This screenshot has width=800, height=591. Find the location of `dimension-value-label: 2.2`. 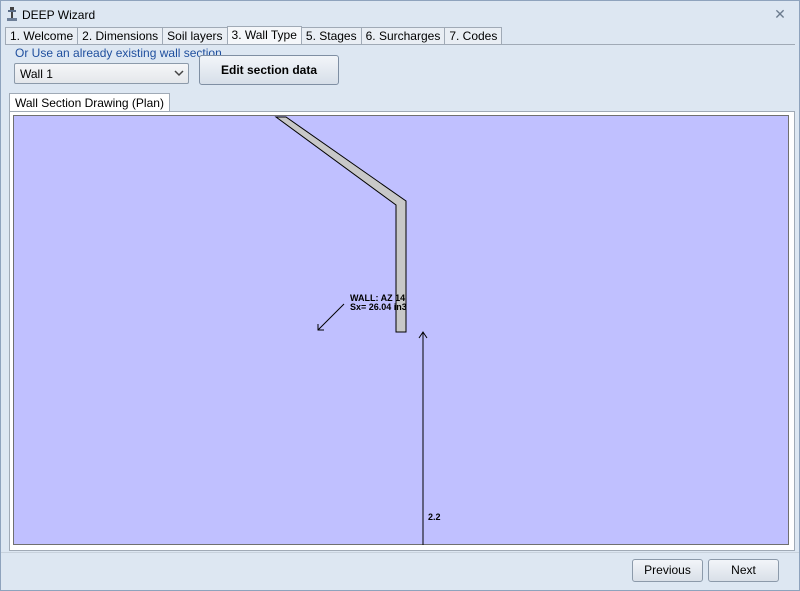

dimension-value-label: 2.2 is located at coordinates (434, 517).